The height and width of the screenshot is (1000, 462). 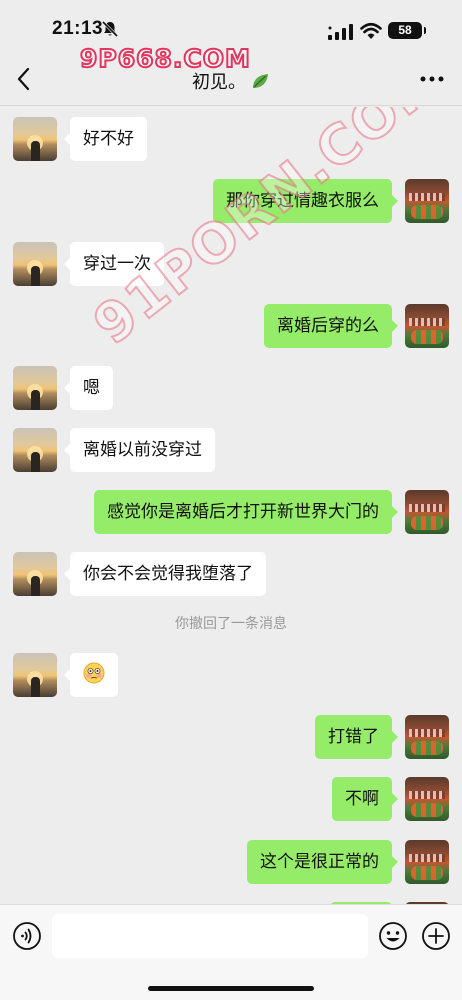 What do you see at coordinates (231, 450) in the screenshot?
I see `message-row: 离婚以前没穿过` at bounding box center [231, 450].